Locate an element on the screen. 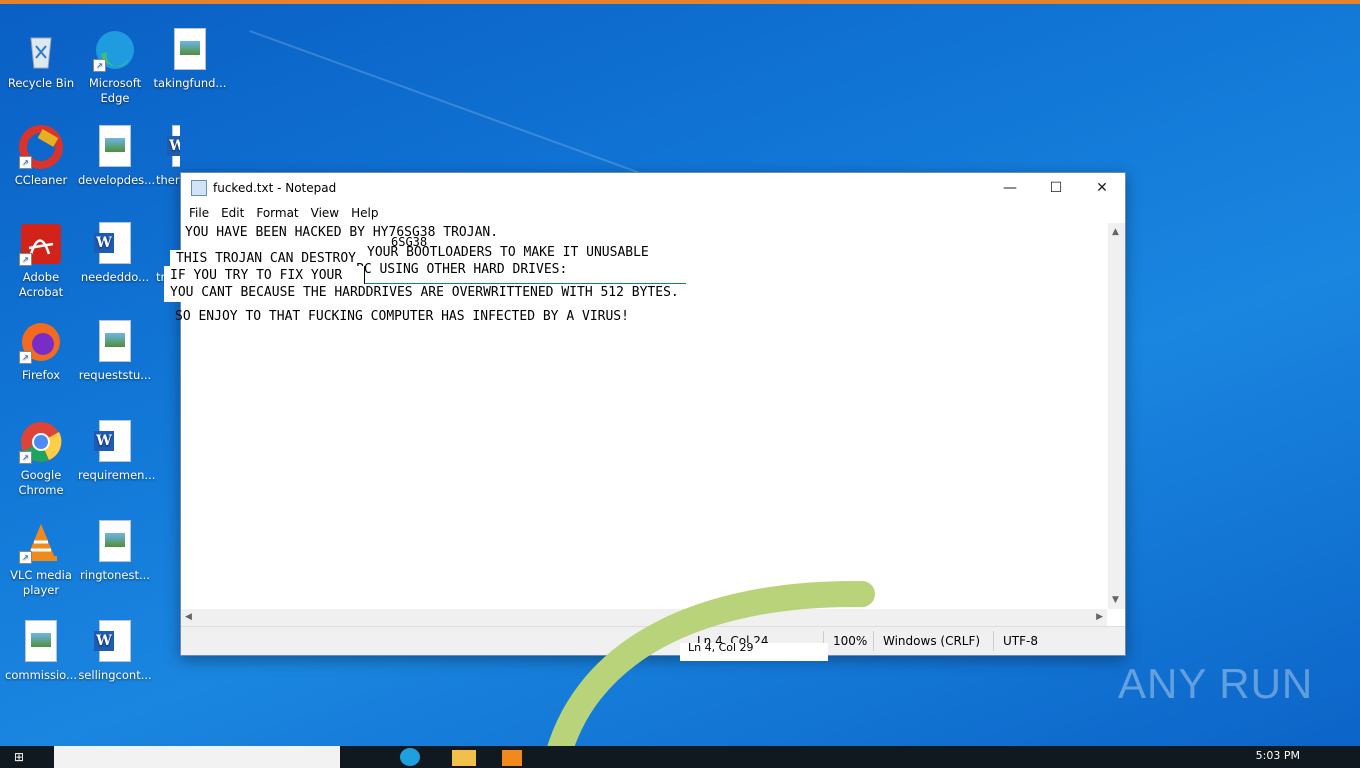 The image size is (1360, 768). edge-taskbar-icon is located at coordinates (410, 757).